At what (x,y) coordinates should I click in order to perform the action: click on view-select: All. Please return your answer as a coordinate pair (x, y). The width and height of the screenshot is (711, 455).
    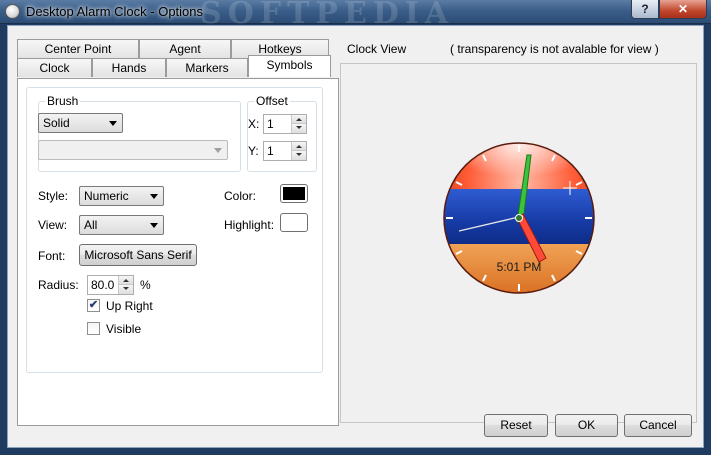
    Looking at the image, I should click on (121, 225).